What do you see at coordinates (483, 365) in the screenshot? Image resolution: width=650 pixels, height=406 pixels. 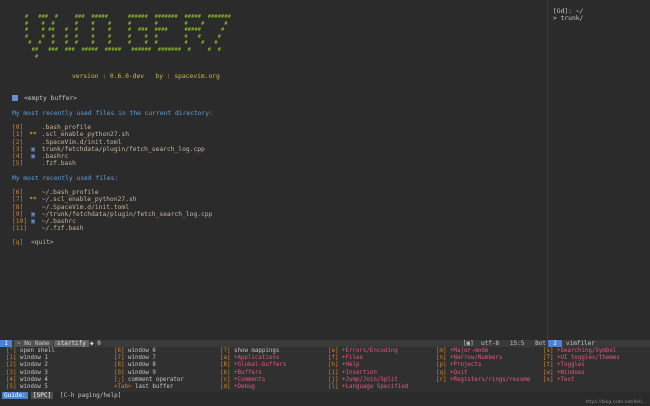 I see `guide-item: [p] +Projects` at bounding box center [483, 365].